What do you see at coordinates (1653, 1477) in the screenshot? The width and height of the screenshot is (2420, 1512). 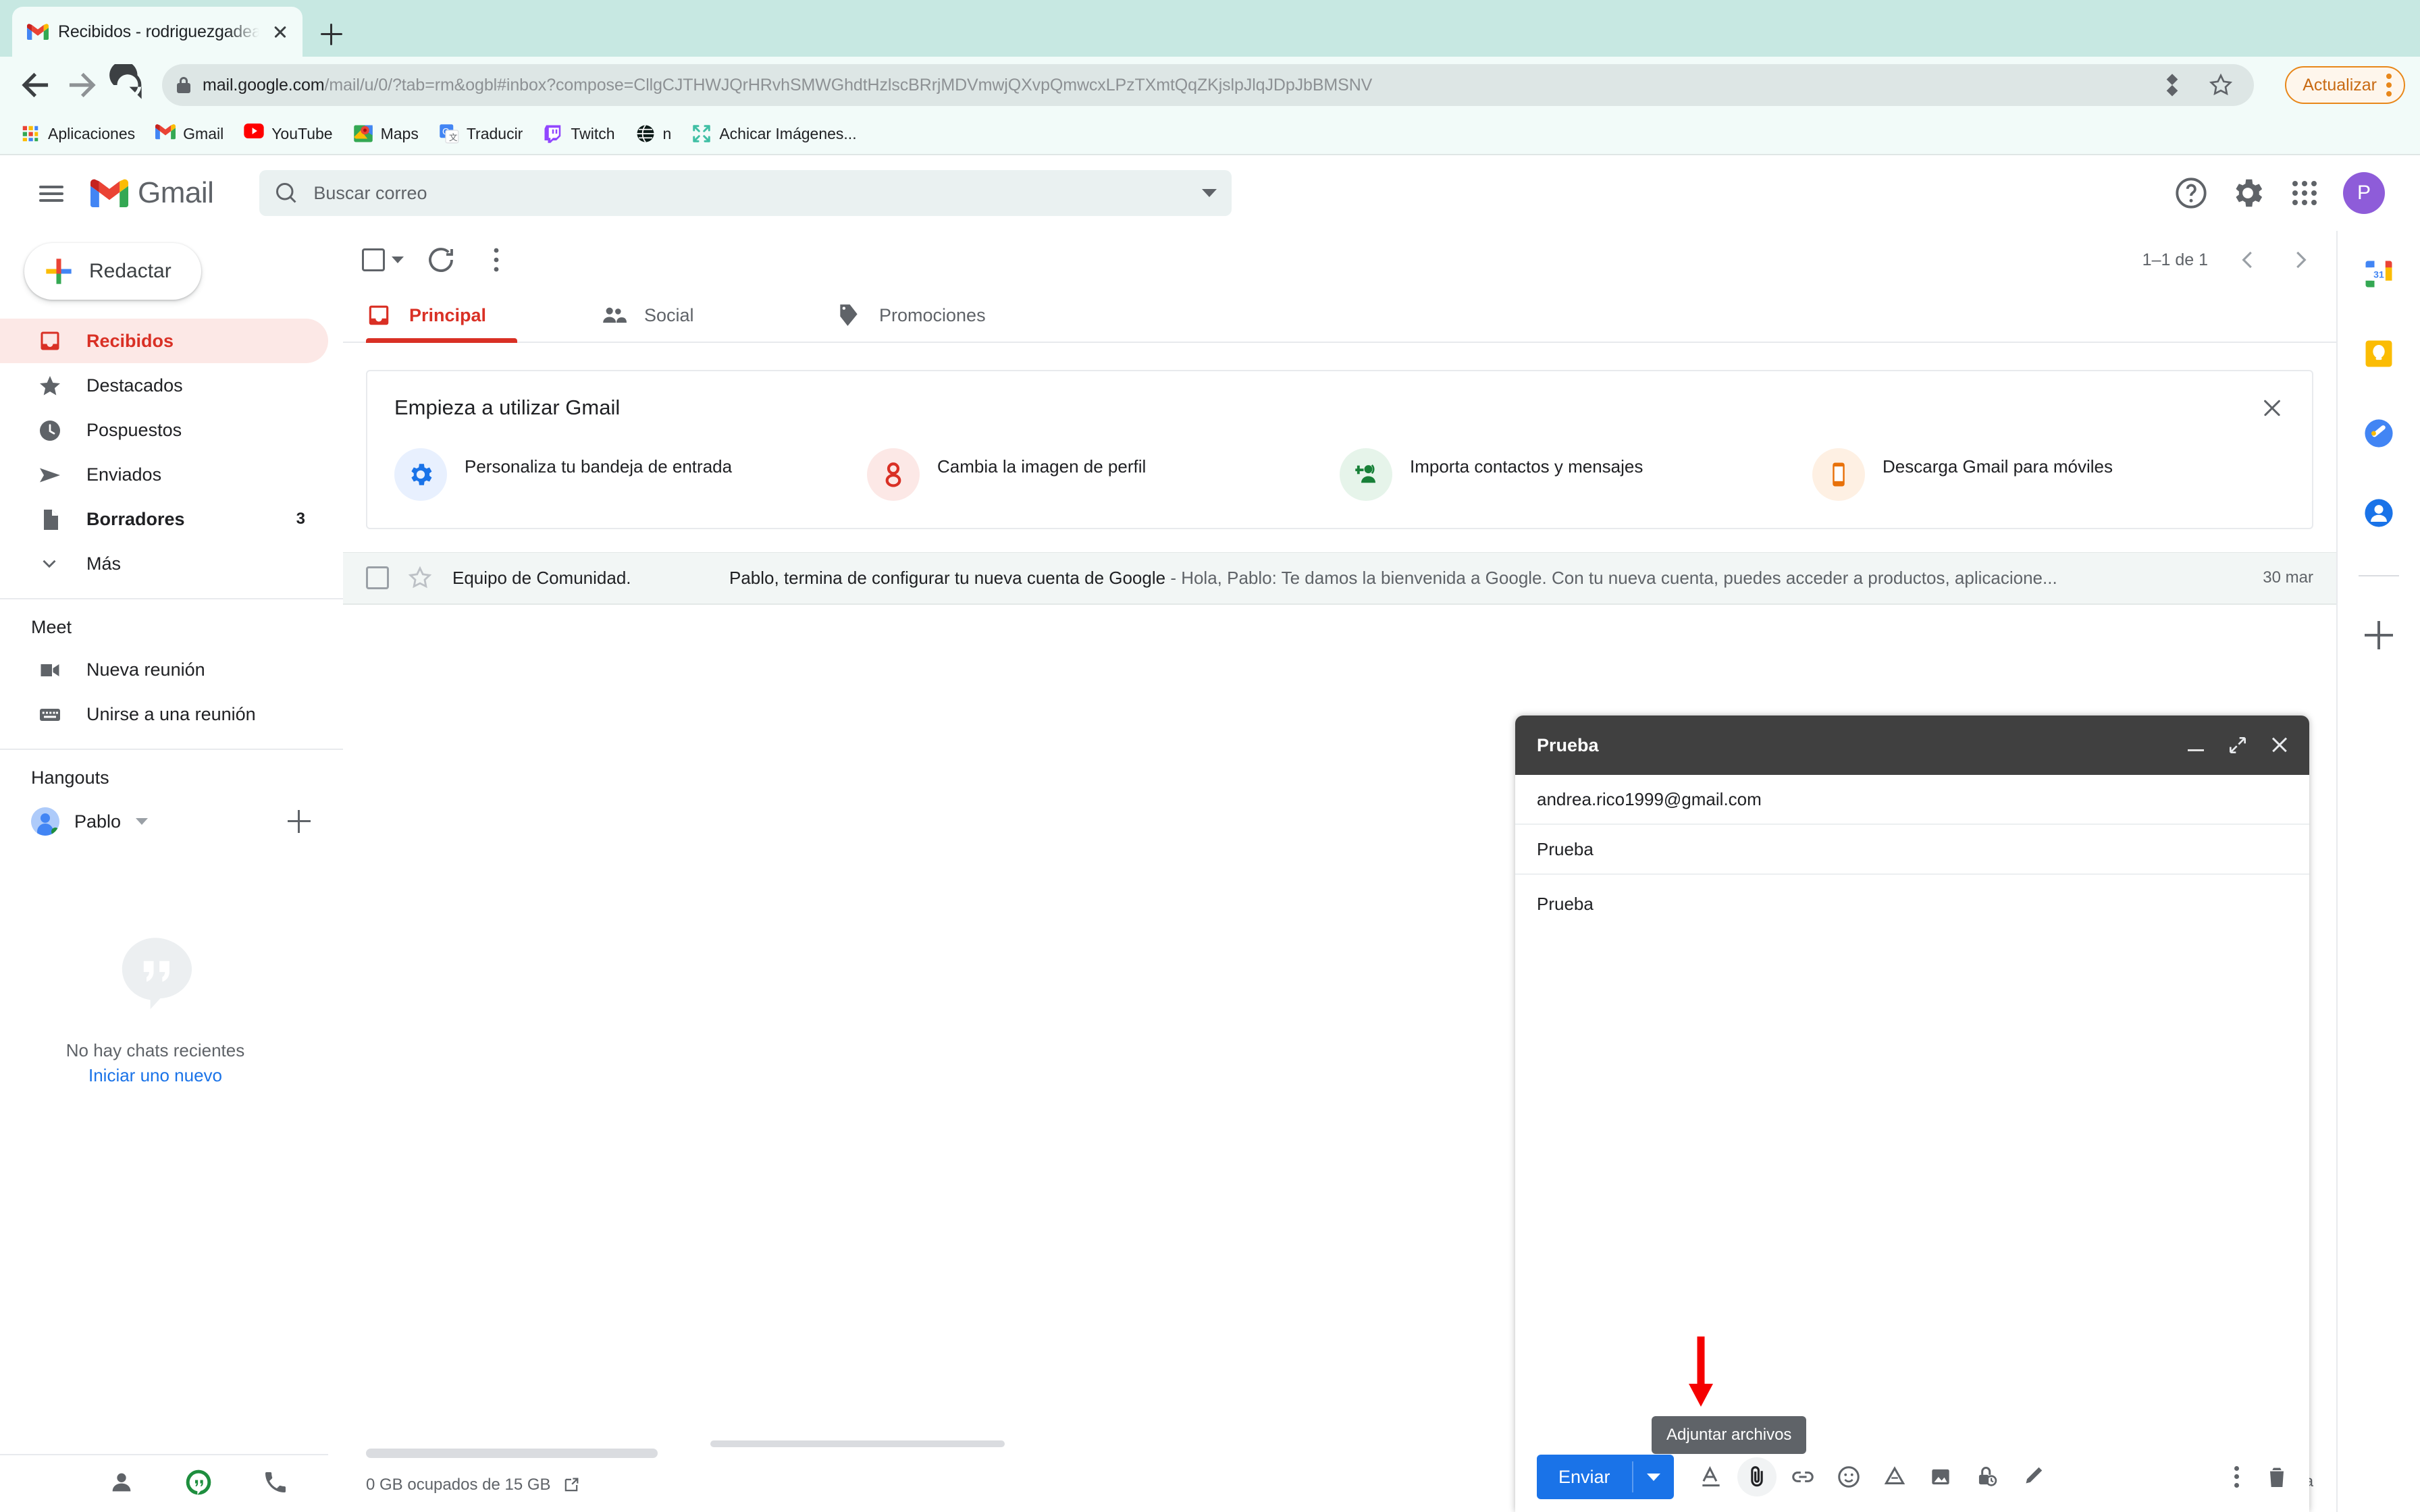 I see `send-options-button` at bounding box center [1653, 1477].